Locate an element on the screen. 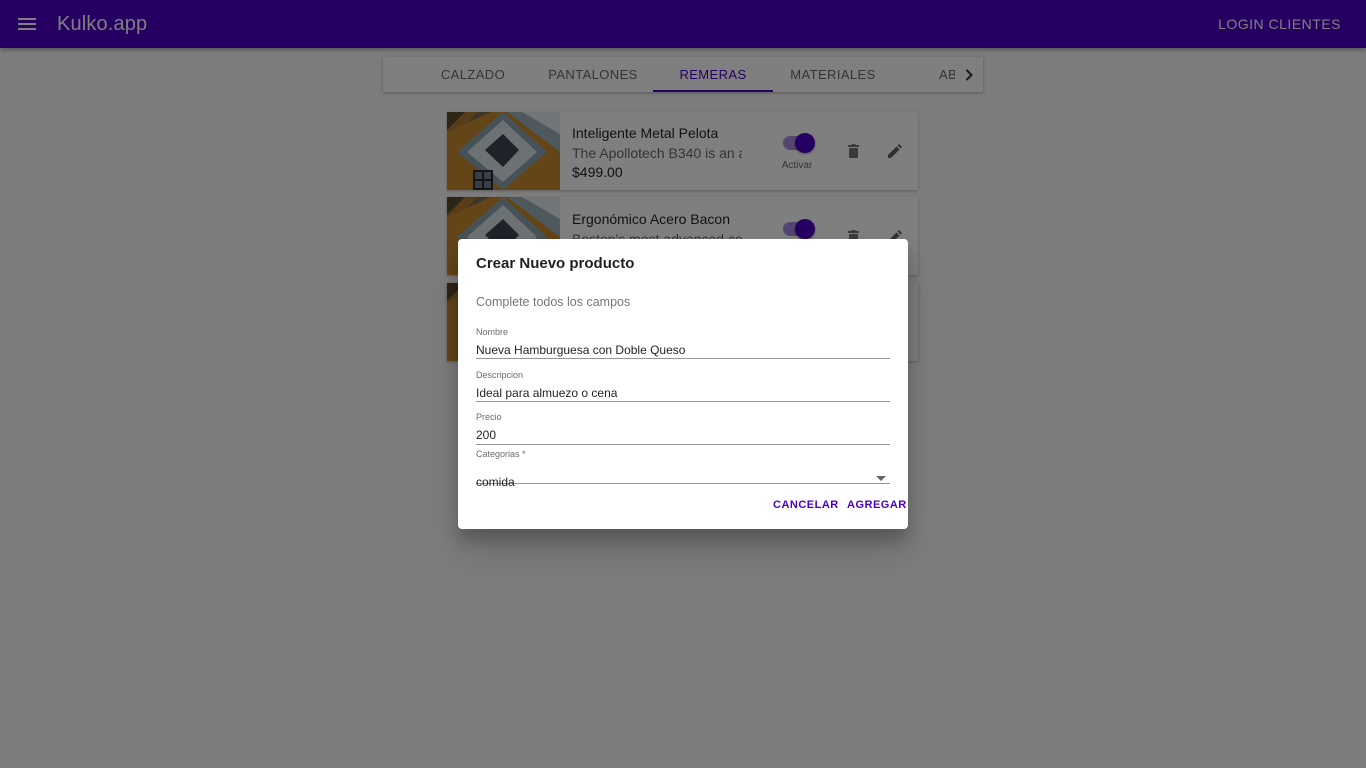 Image resolution: width=1366 pixels, height=768 pixels. descripcion-input: Ideal para almuezo o cena is located at coordinates (546, 393).